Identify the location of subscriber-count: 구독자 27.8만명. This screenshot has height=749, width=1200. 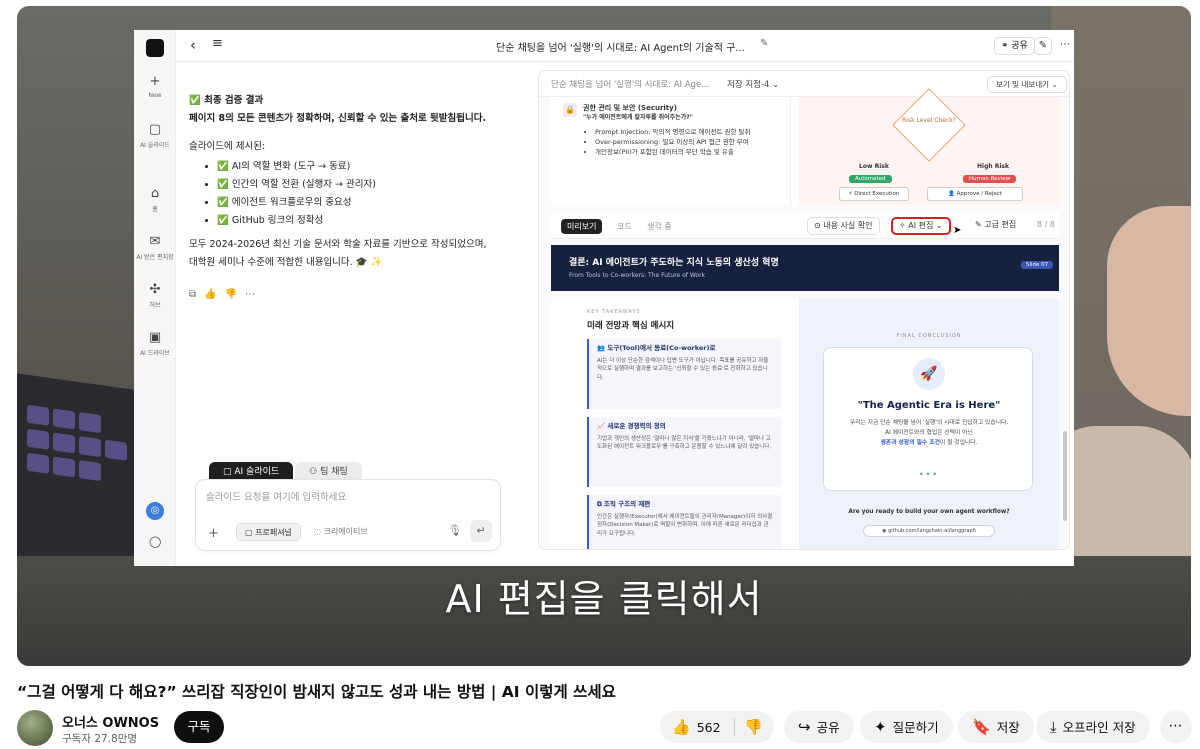
(100, 739).